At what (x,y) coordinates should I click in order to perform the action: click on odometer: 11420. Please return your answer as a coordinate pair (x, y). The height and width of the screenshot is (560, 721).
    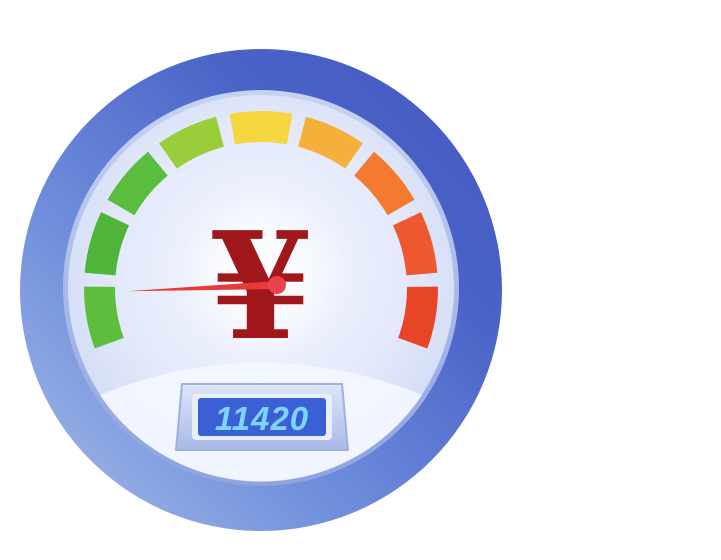
    Looking at the image, I should click on (262, 417).